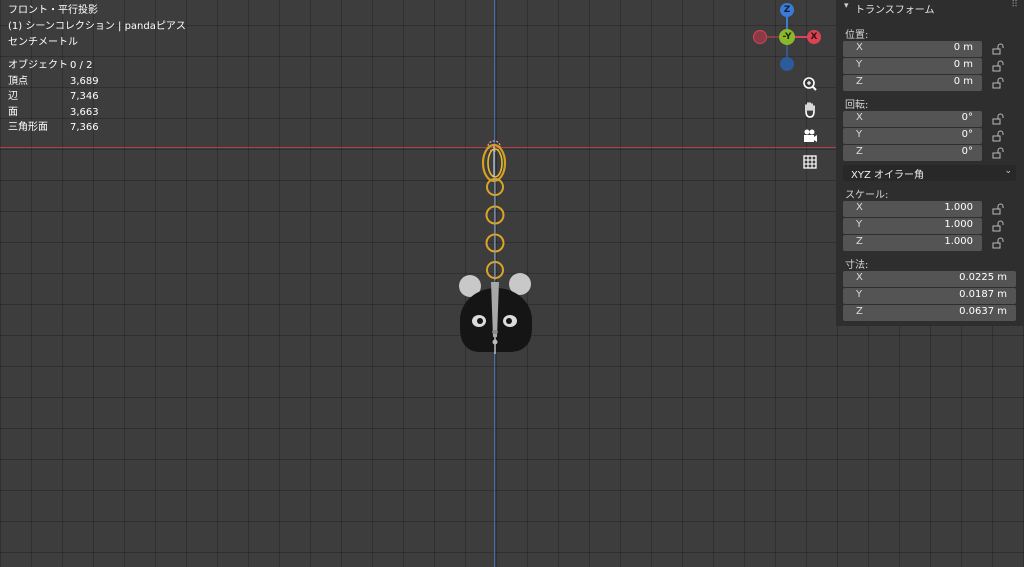 The width and height of the screenshot is (1024, 567). I want to click on stat-label: 辺, so click(13, 96).